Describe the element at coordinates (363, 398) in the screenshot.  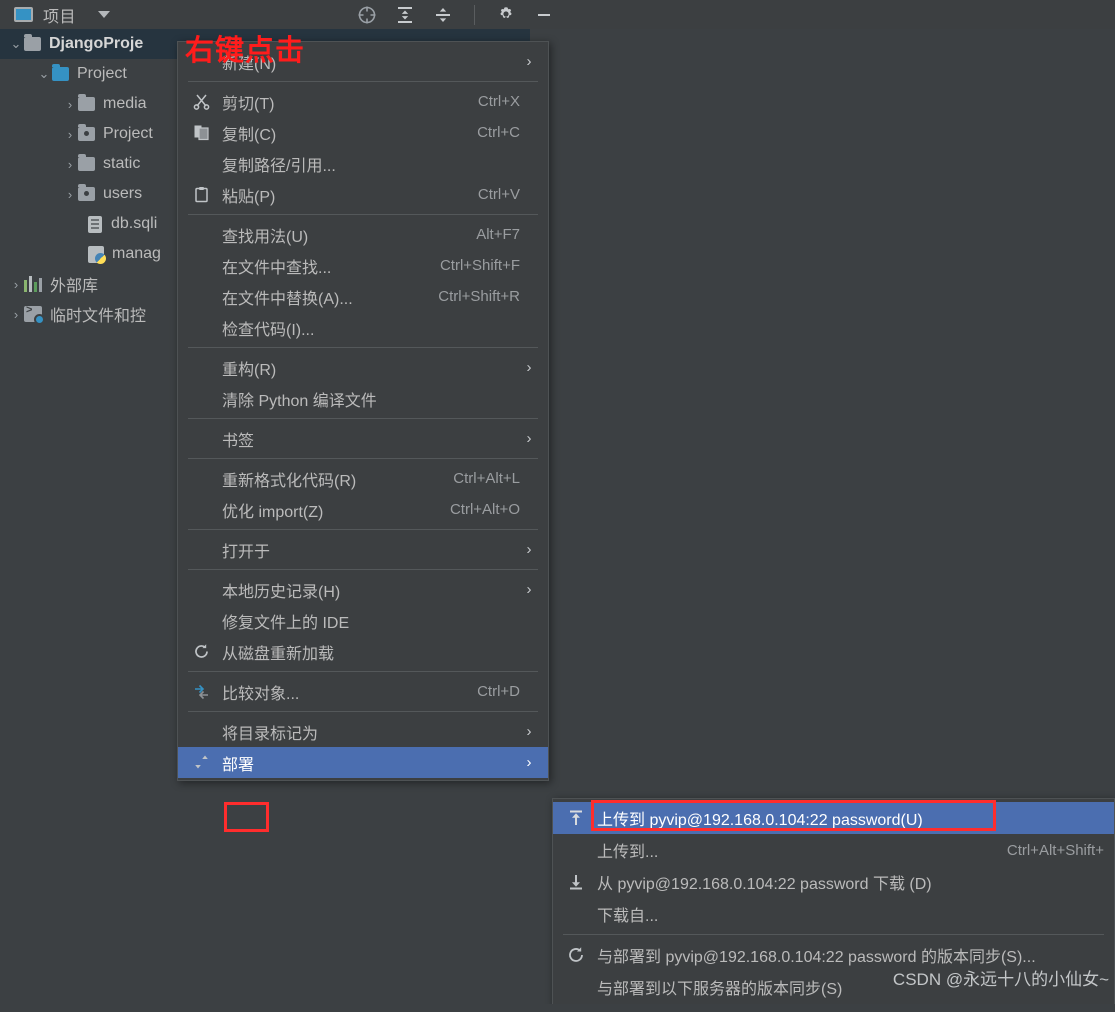
I see `menu-item-clean-python-compiled-files: 清除 Python 编译文件` at that location.